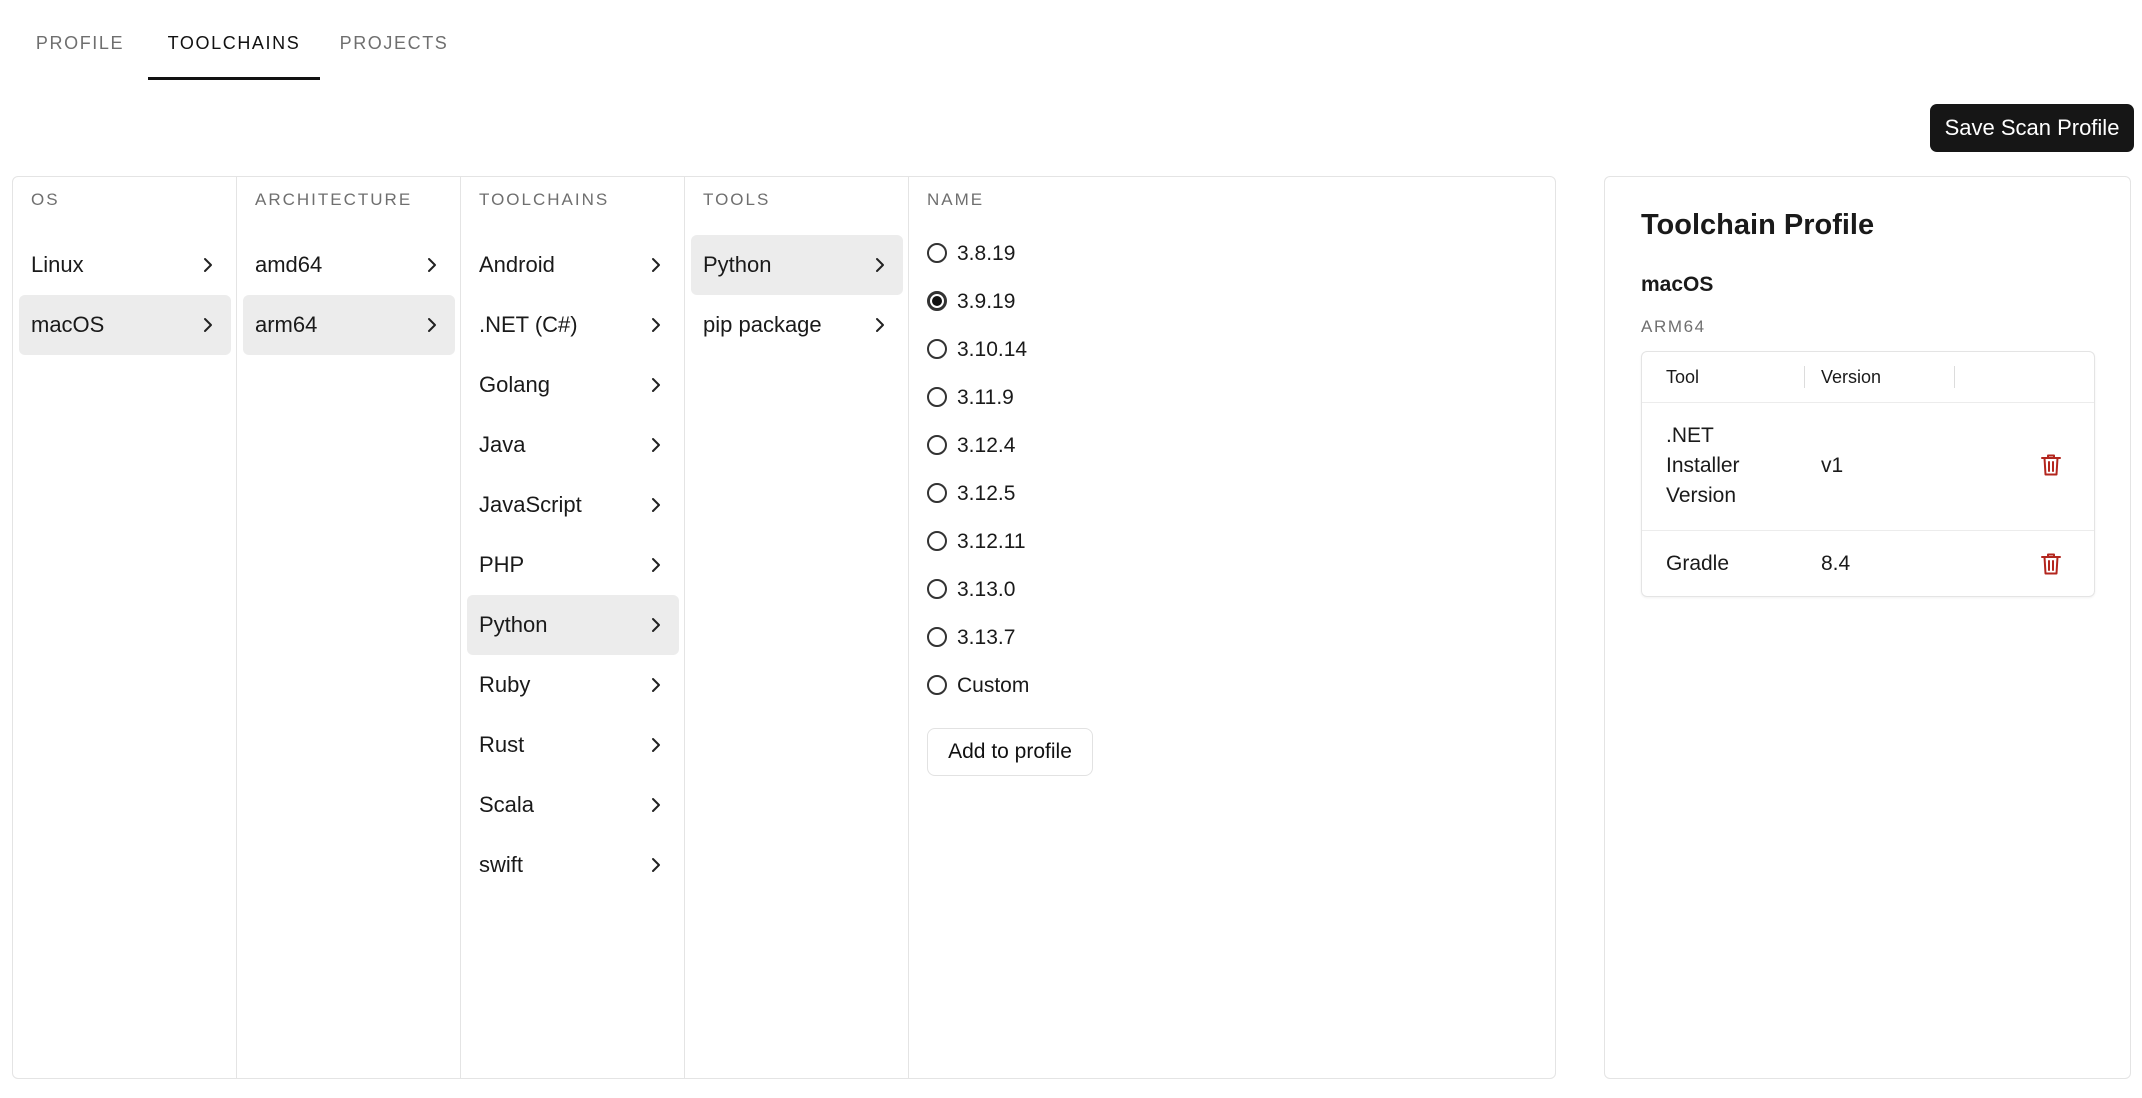 This screenshot has width=2142, height=1098. I want to click on tool-item-label: pip package, so click(762, 324).